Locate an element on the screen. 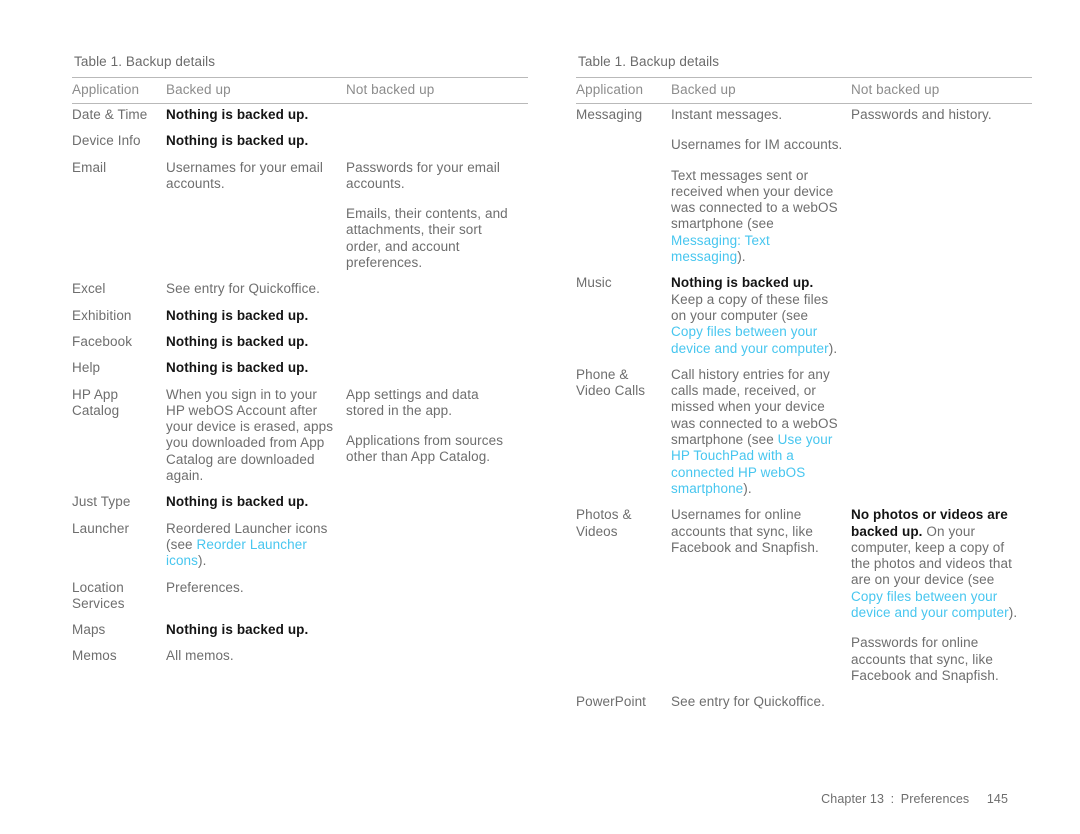 Image resolution: width=1080 pixels, height=834 pixels. cell-application-name: Date & Time is located at coordinates (110, 114).